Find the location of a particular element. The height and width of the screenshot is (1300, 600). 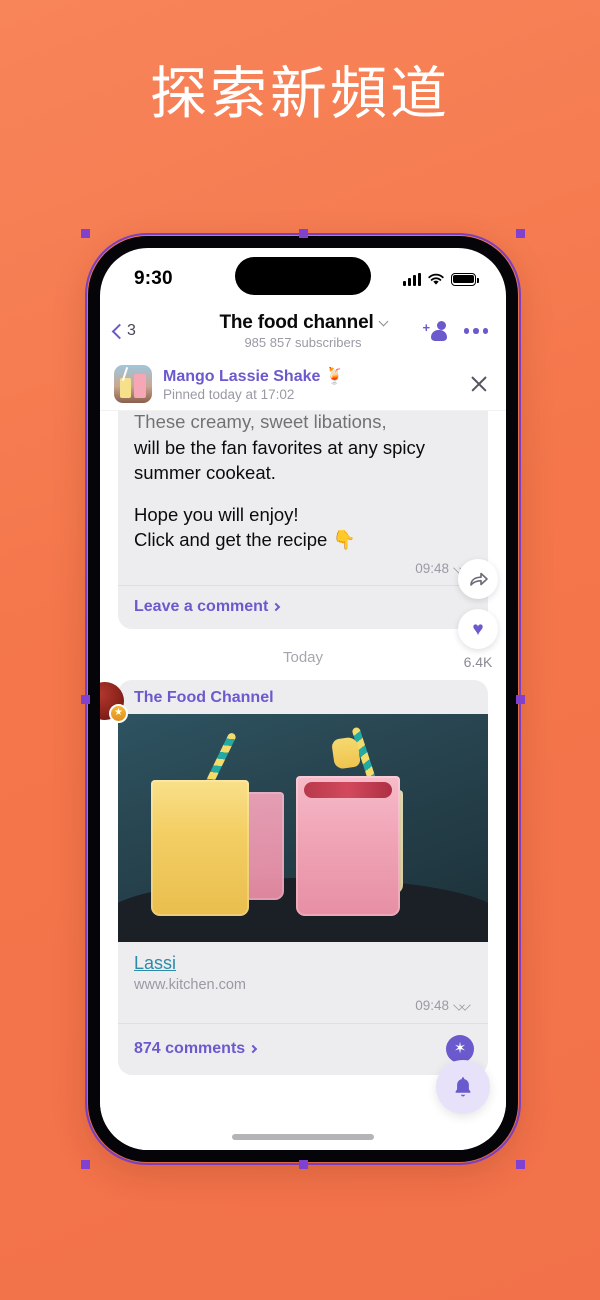

resize-handle-middle-right is located at coordinates (520, 699).